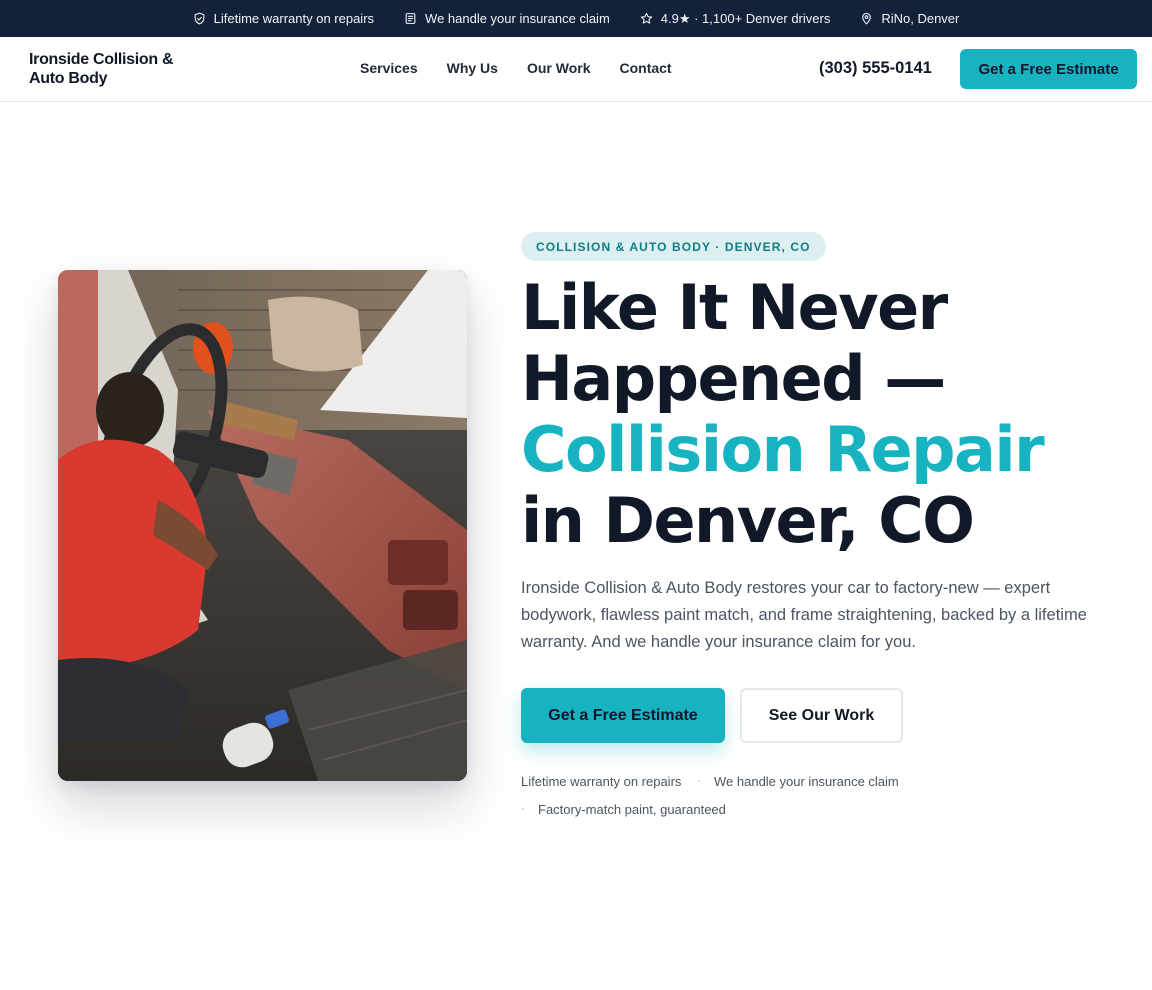  What do you see at coordinates (601, 781) in the screenshot?
I see `trust-point-warranty: Lifetime warranty on repairs` at bounding box center [601, 781].